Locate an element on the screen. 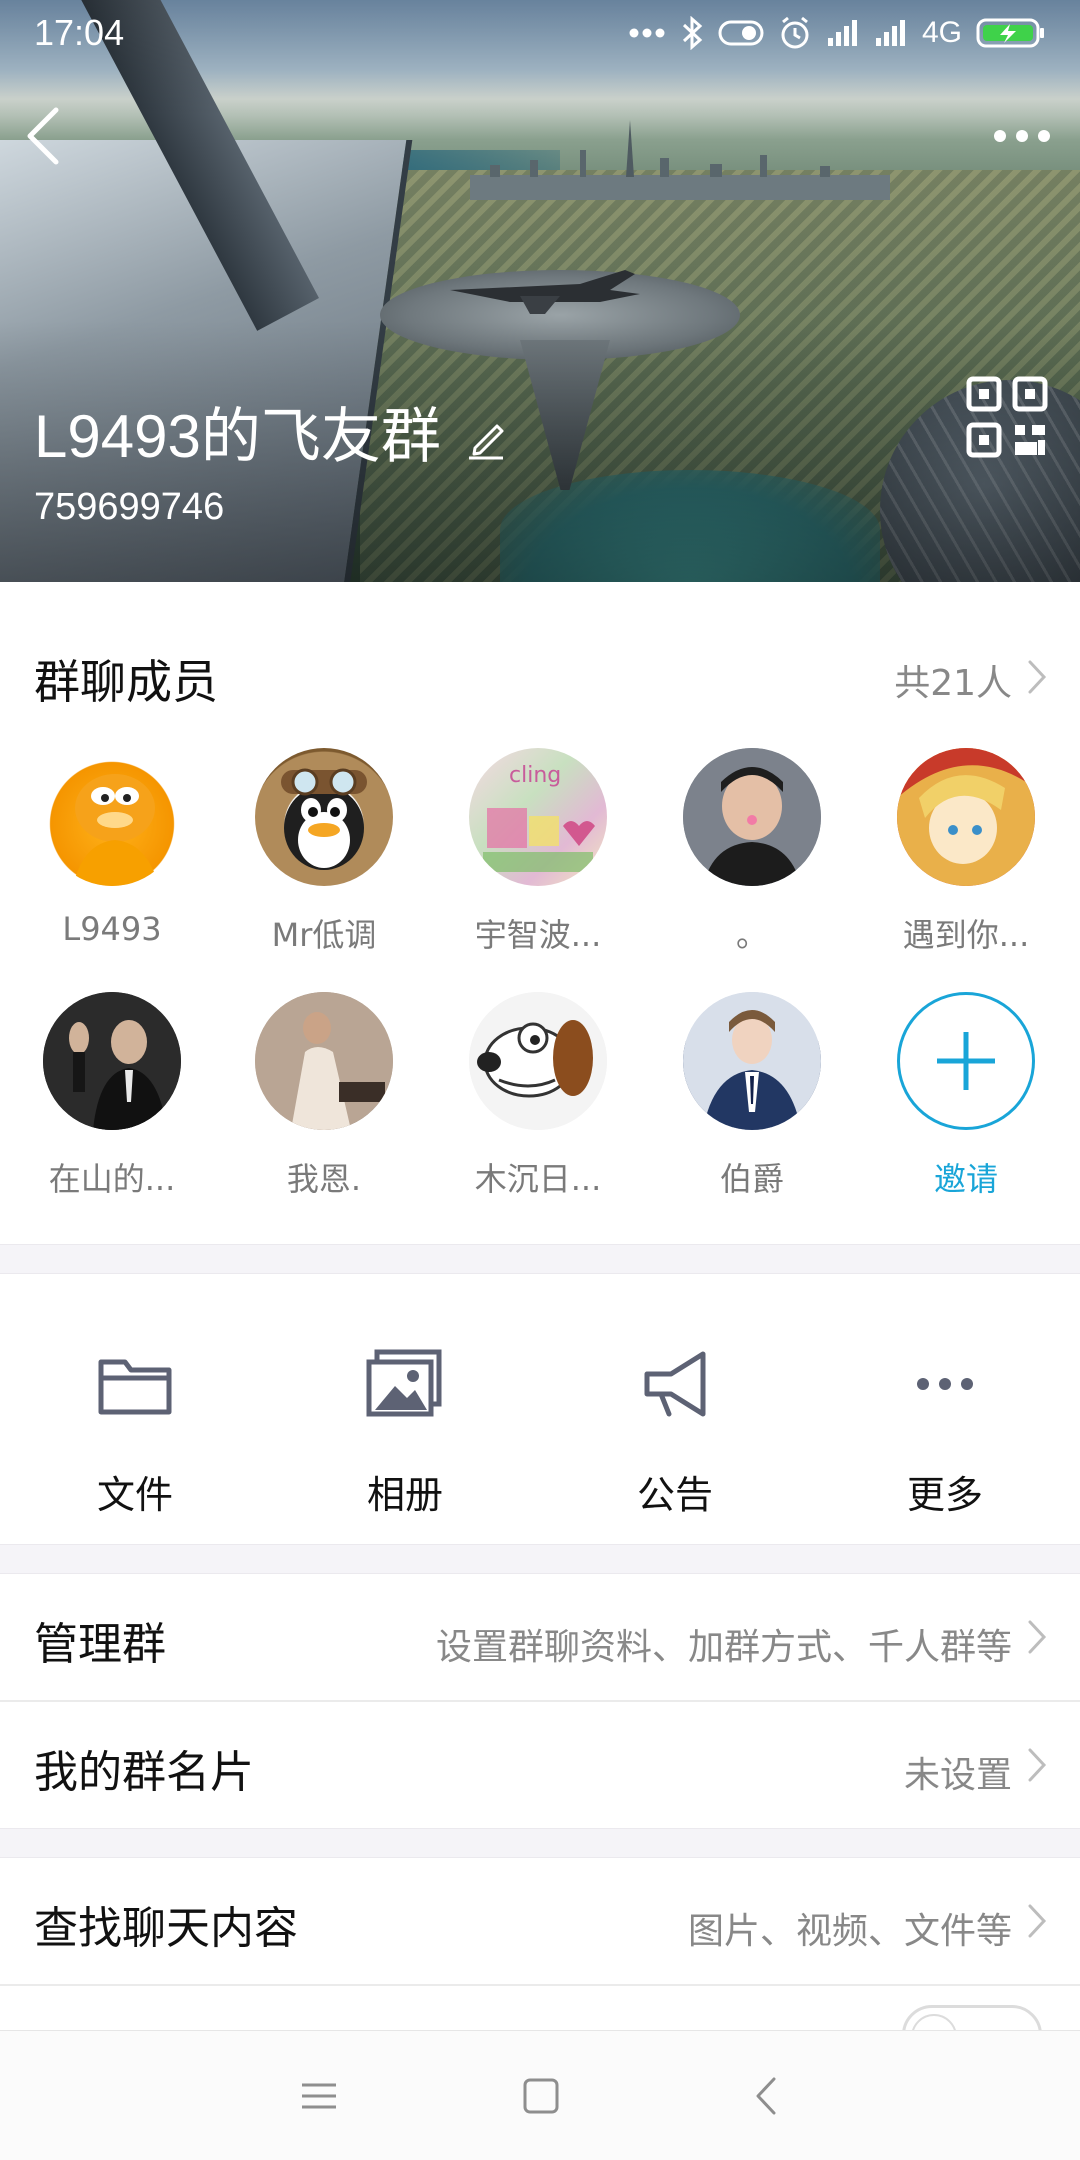  svg-text: cling is located at coordinates (535, 775).